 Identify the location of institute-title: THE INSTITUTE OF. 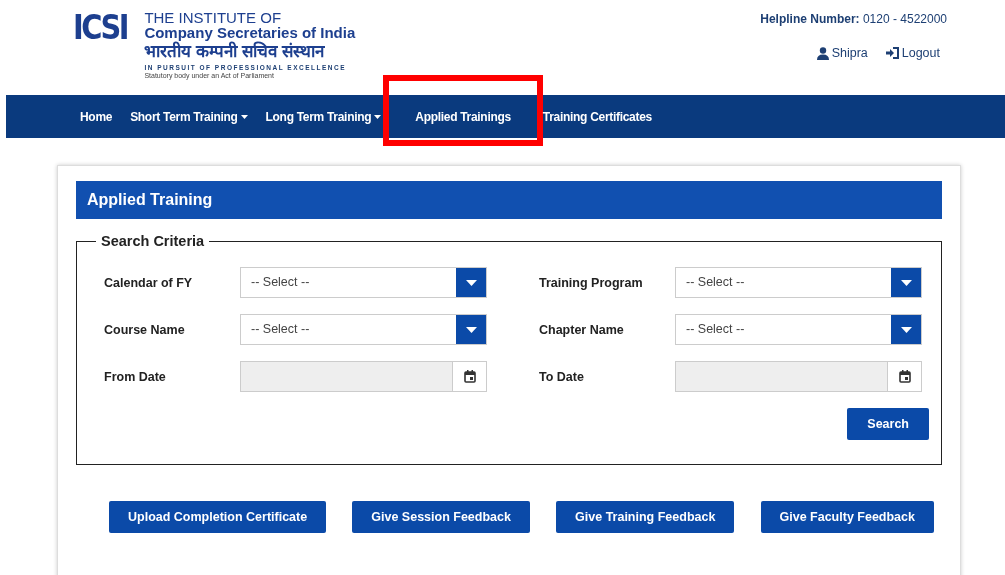
(213, 17).